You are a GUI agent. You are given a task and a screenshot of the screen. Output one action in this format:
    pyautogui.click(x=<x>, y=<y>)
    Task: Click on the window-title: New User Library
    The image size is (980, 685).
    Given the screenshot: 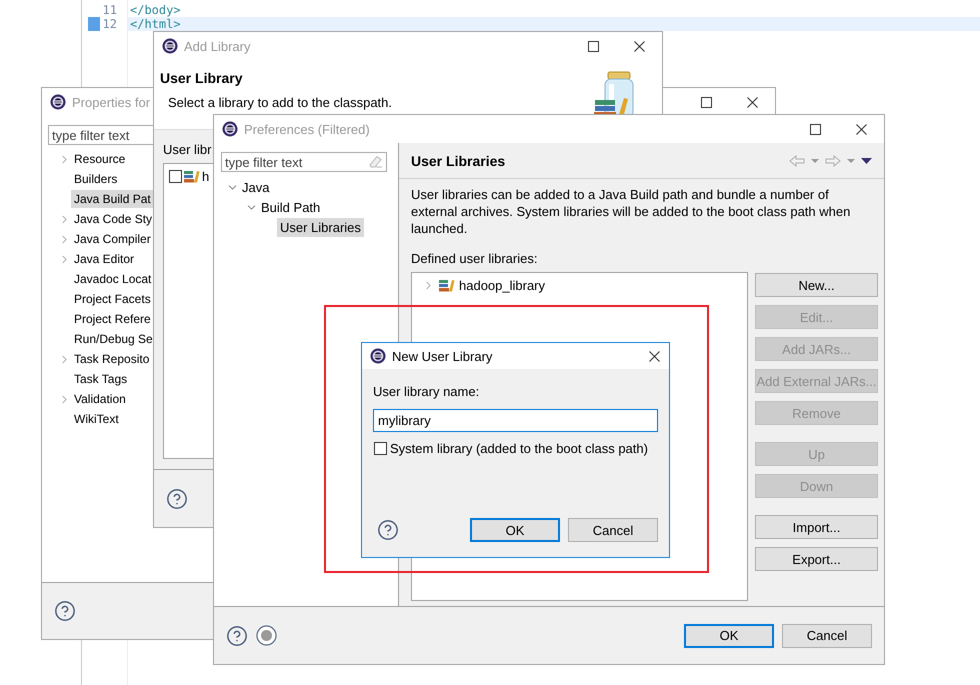 What is the action you would take?
    pyautogui.click(x=442, y=356)
    